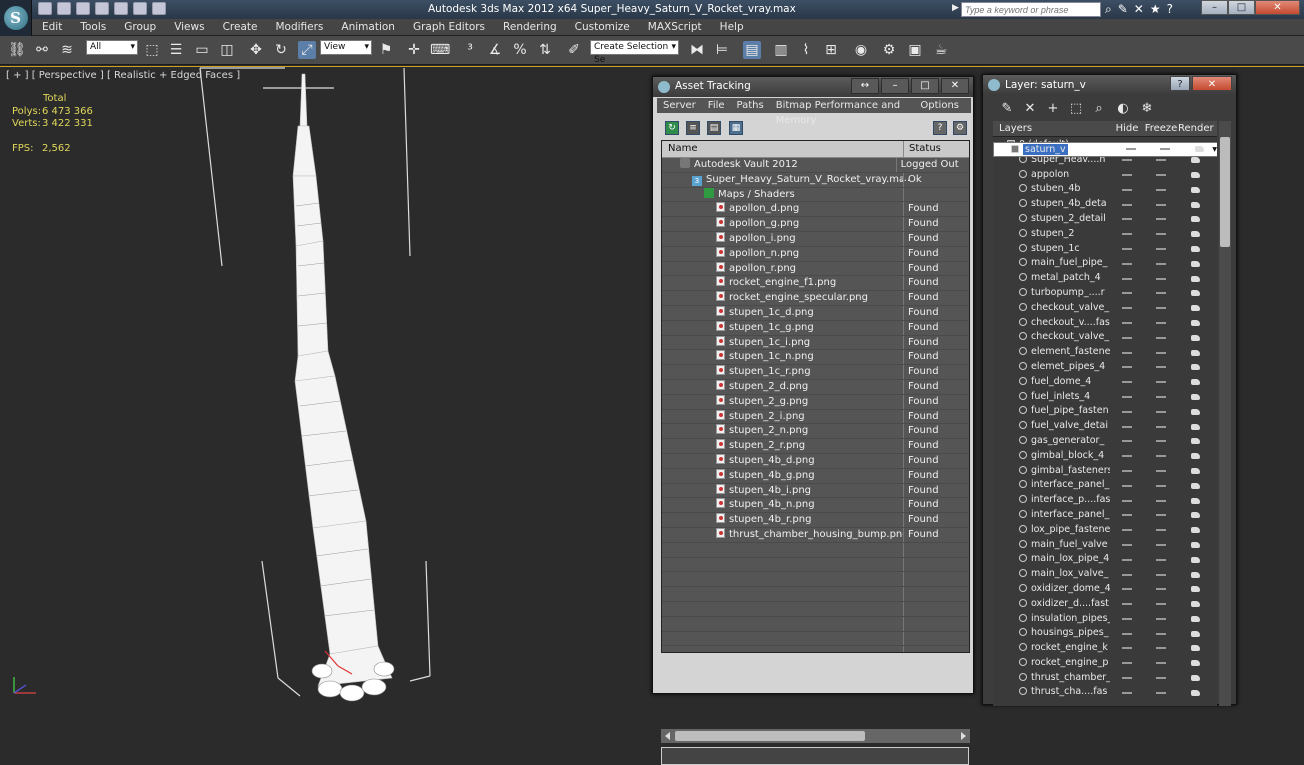 This screenshot has width=1304, height=765. I want to click on save-file-icon, so click(83, 8).